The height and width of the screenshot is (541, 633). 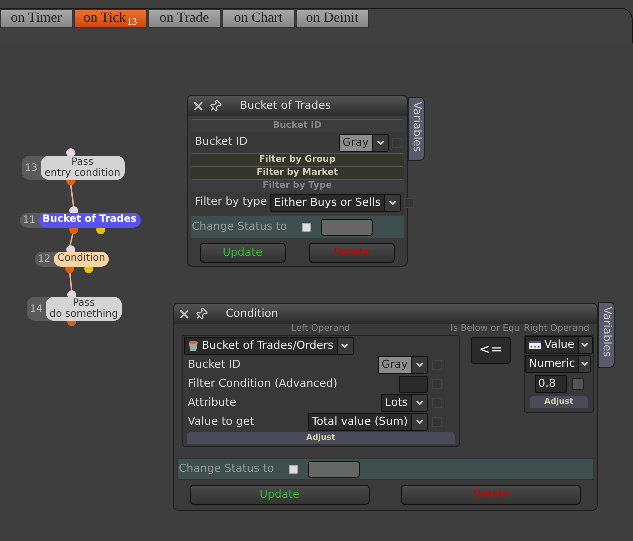 What do you see at coordinates (36, 309) in the screenshot?
I see `node-number: 14` at bounding box center [36, 309].